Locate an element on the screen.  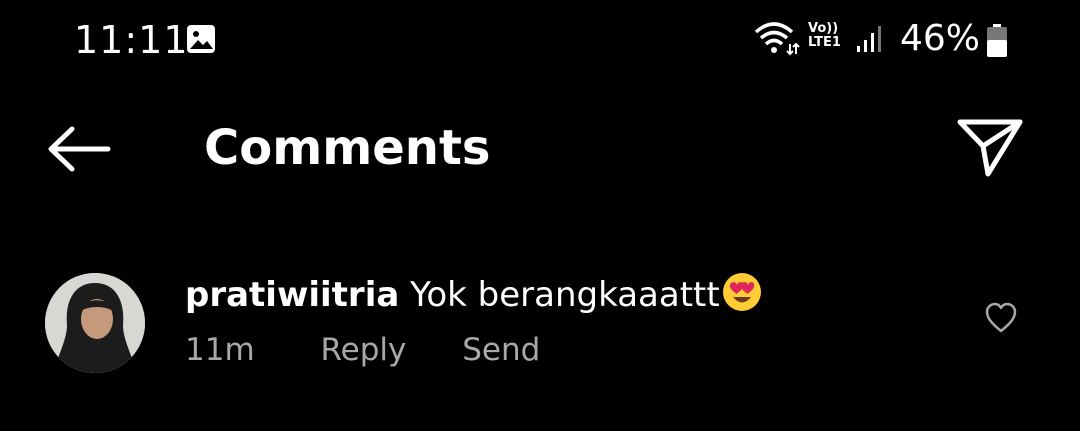
gallery-icon is located at coordinates (201, 41).